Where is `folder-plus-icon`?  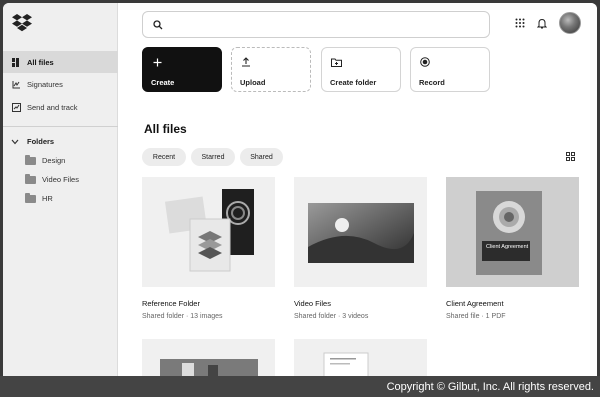 folder-plus-icon is located at coordinates (336, 62).